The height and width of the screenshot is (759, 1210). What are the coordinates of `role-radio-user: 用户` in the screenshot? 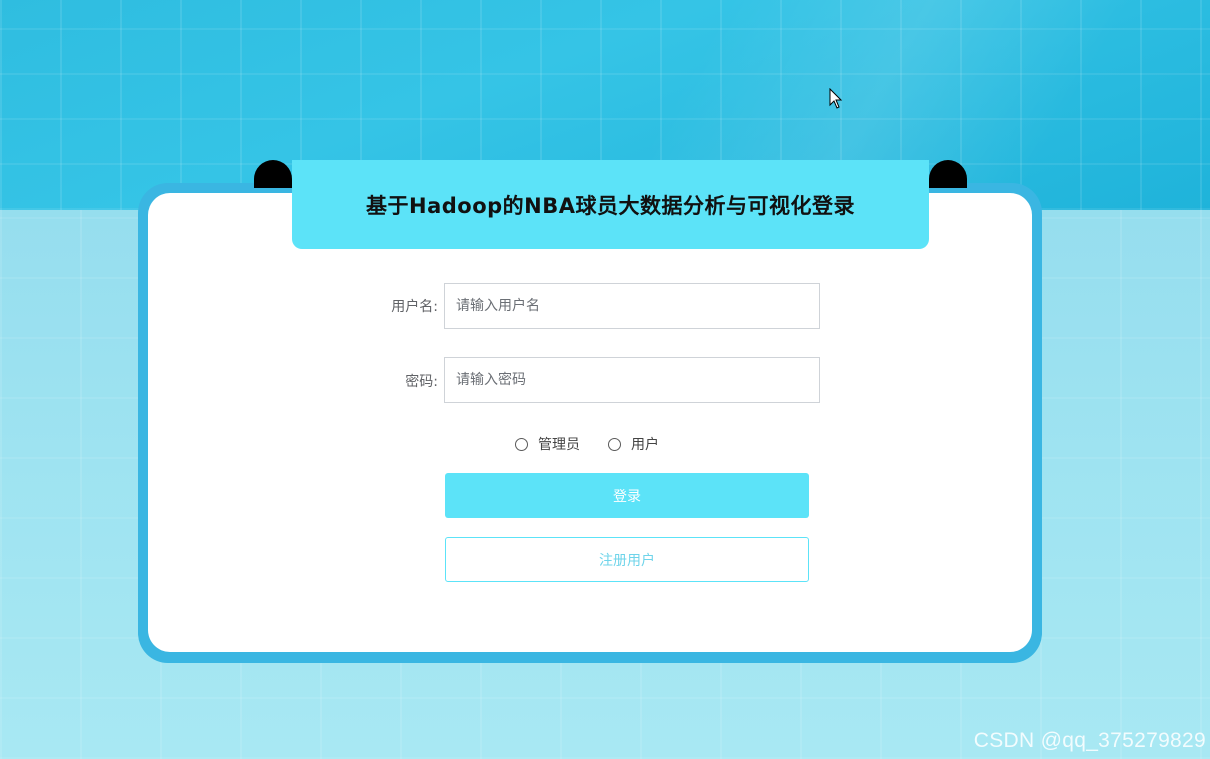 It's located at (633, 444).